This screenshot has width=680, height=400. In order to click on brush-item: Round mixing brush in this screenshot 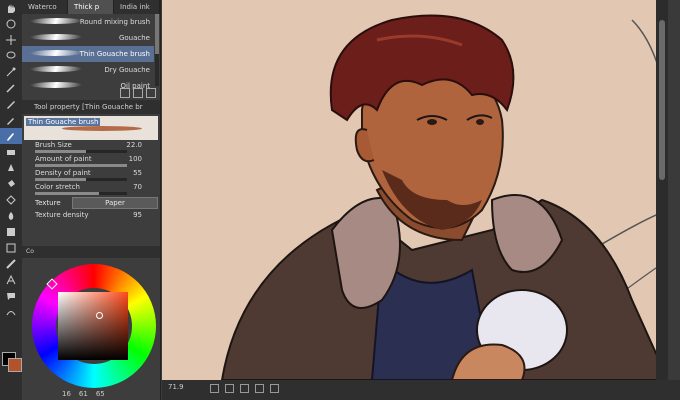, I will do `click(88, 22)`.